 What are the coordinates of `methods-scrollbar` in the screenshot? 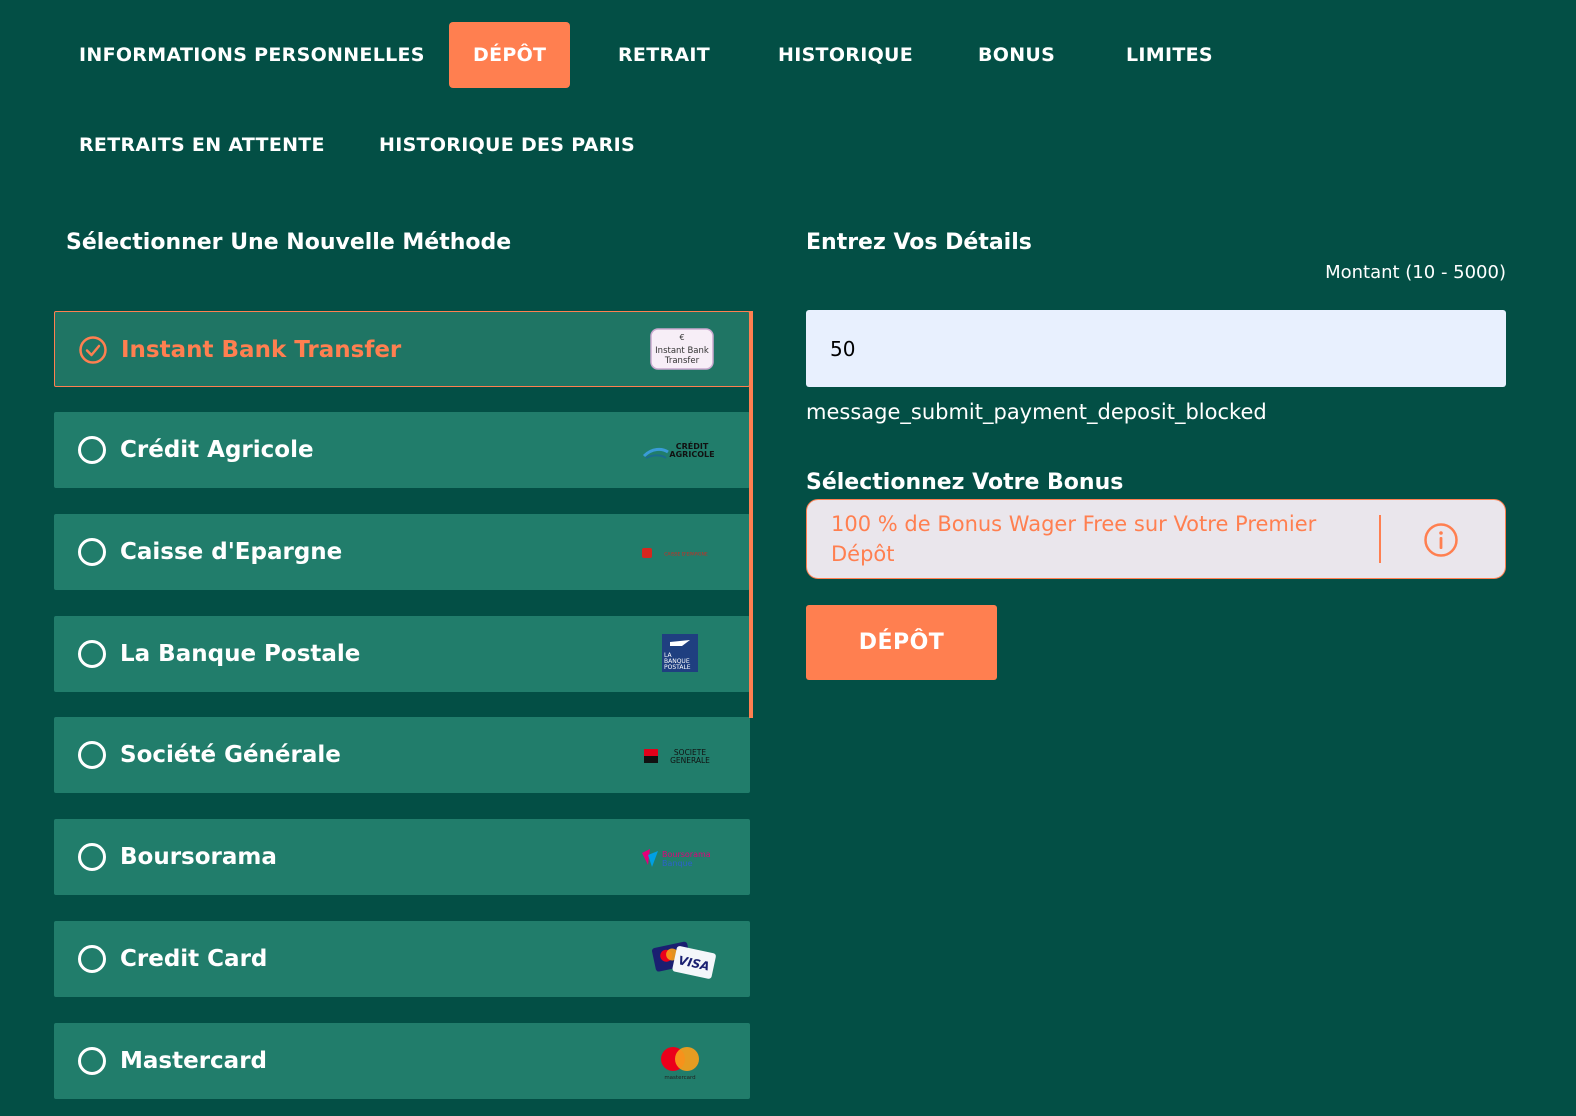 It's located at (751, 514).